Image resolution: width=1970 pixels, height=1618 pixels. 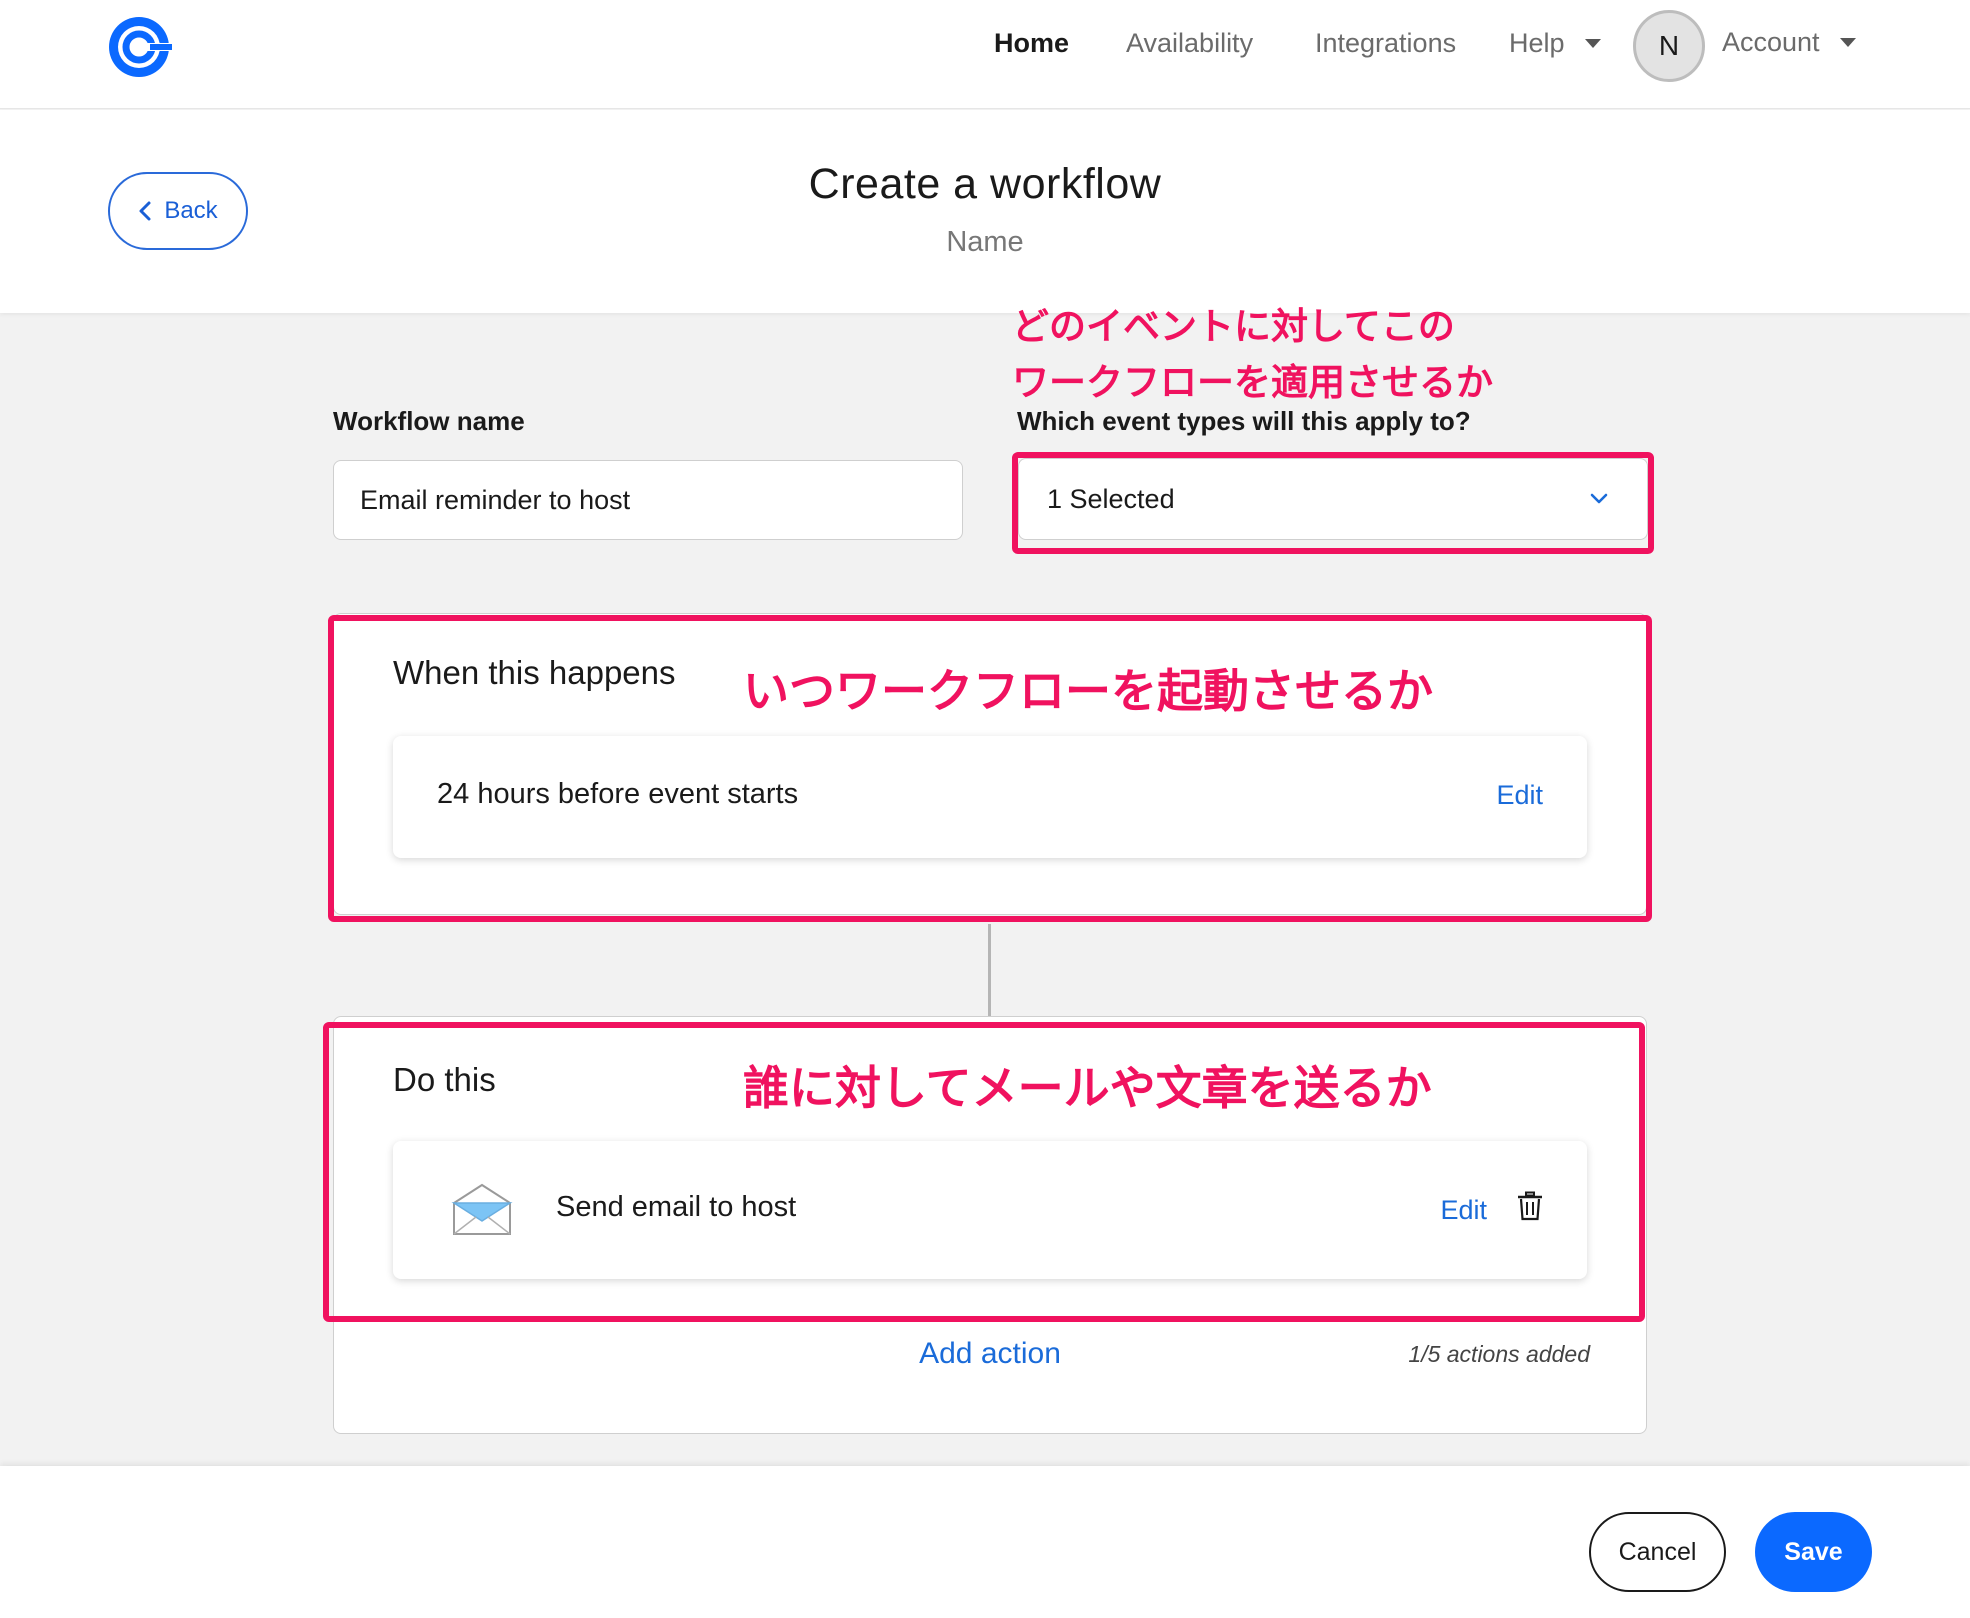 I want to click on cancel-label: Cancel, so click(x=1657, y=1551).